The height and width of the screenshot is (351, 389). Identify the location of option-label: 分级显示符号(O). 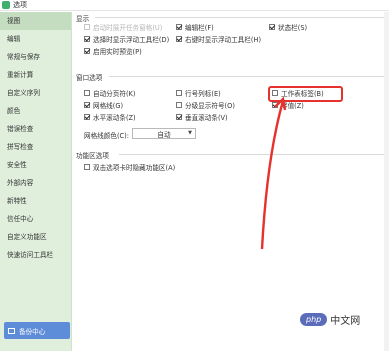
(210, 106).